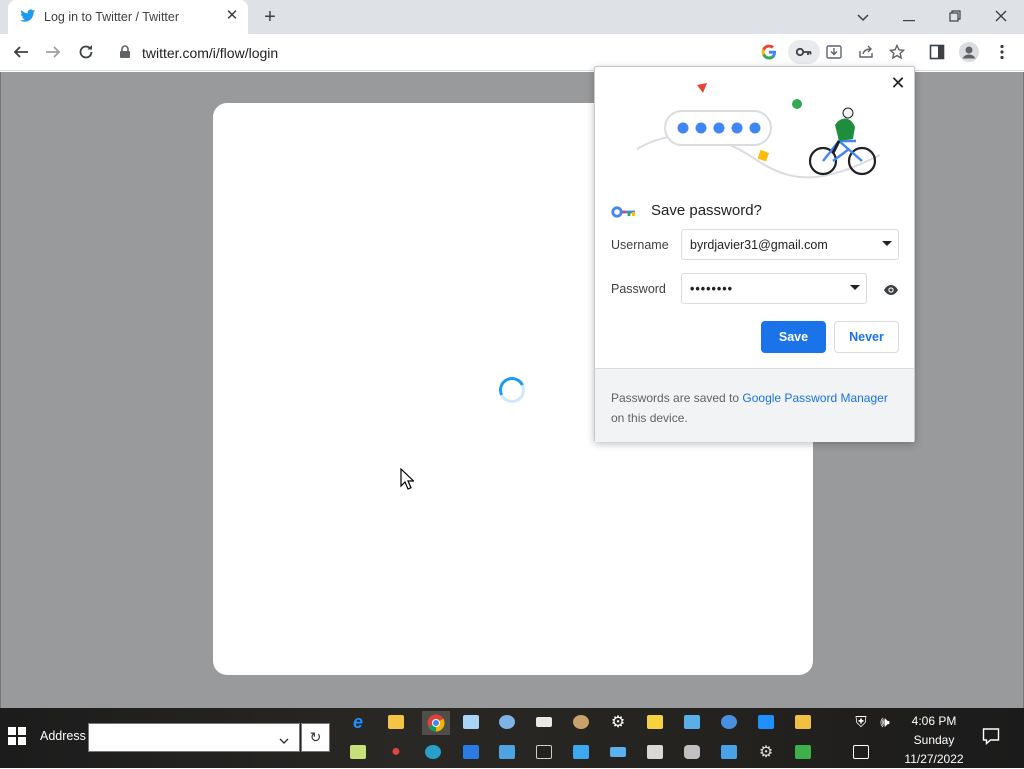 Image resolution: width=1024 pixels, height=769 pixels. Describe the element at coordinates (358, 752) in the screenshot. I see `notepad-plus-icon` at that location.